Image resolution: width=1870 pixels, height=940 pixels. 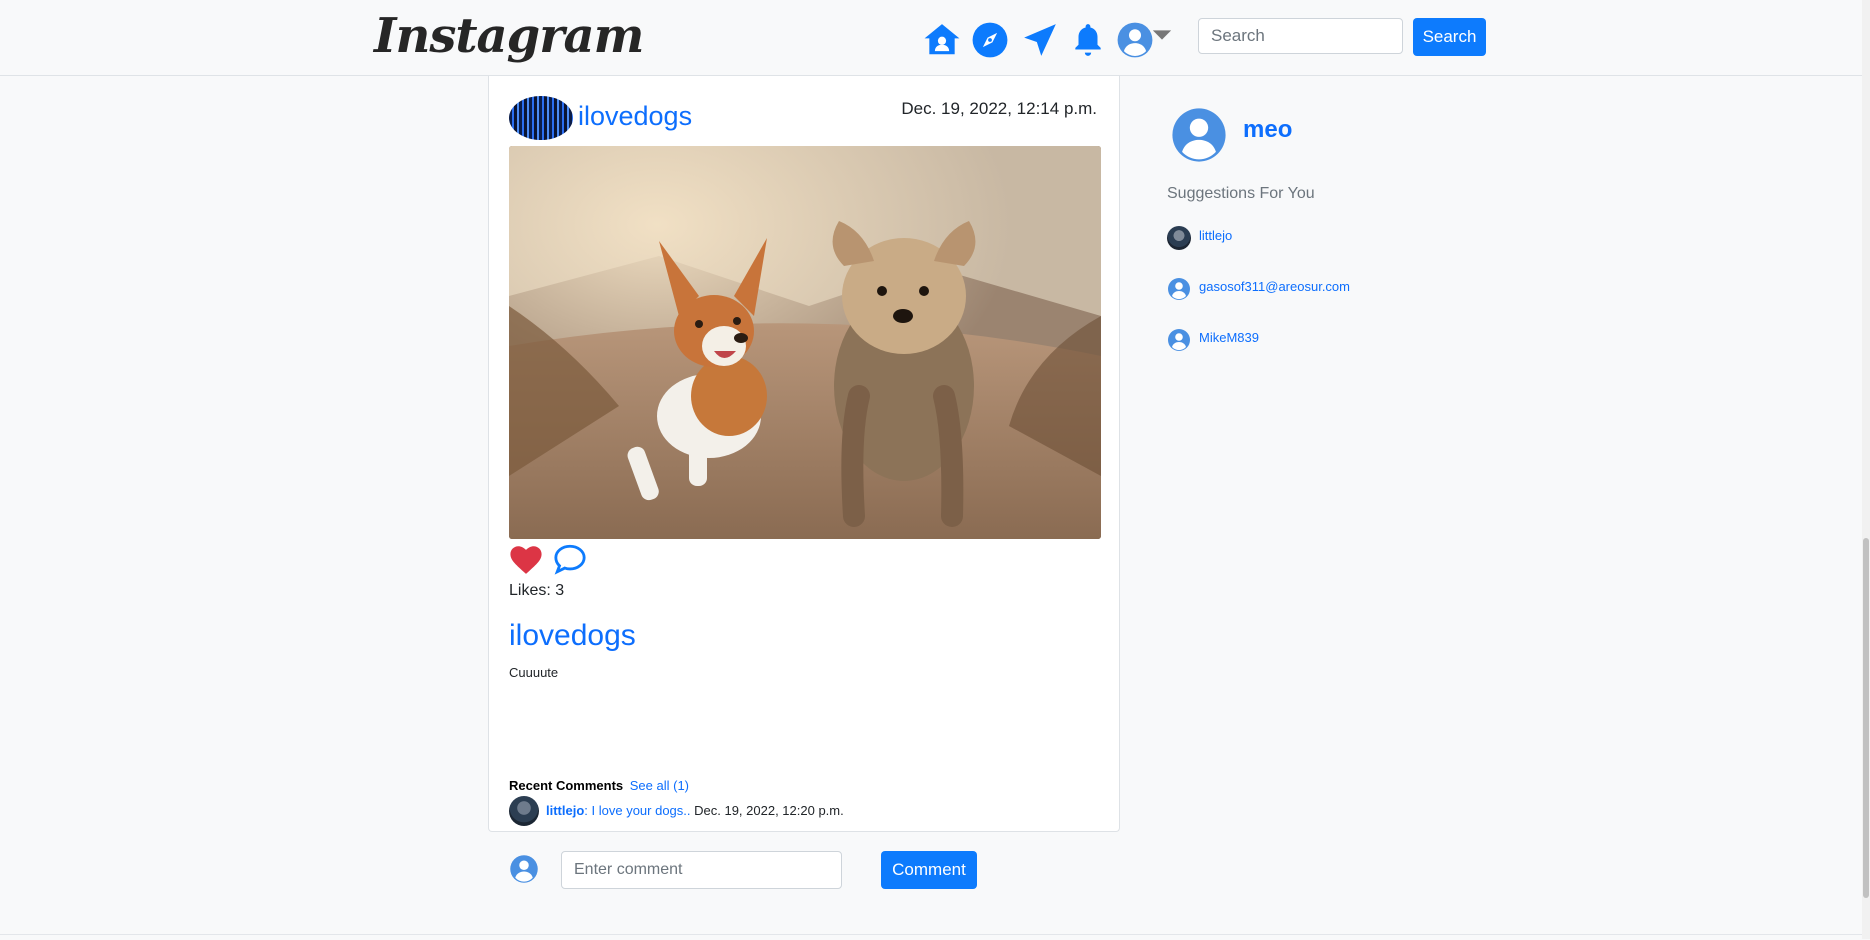 I want to click on suggestion-username-link: gasosof311@areosur.com, so click(x=1274, y=287).